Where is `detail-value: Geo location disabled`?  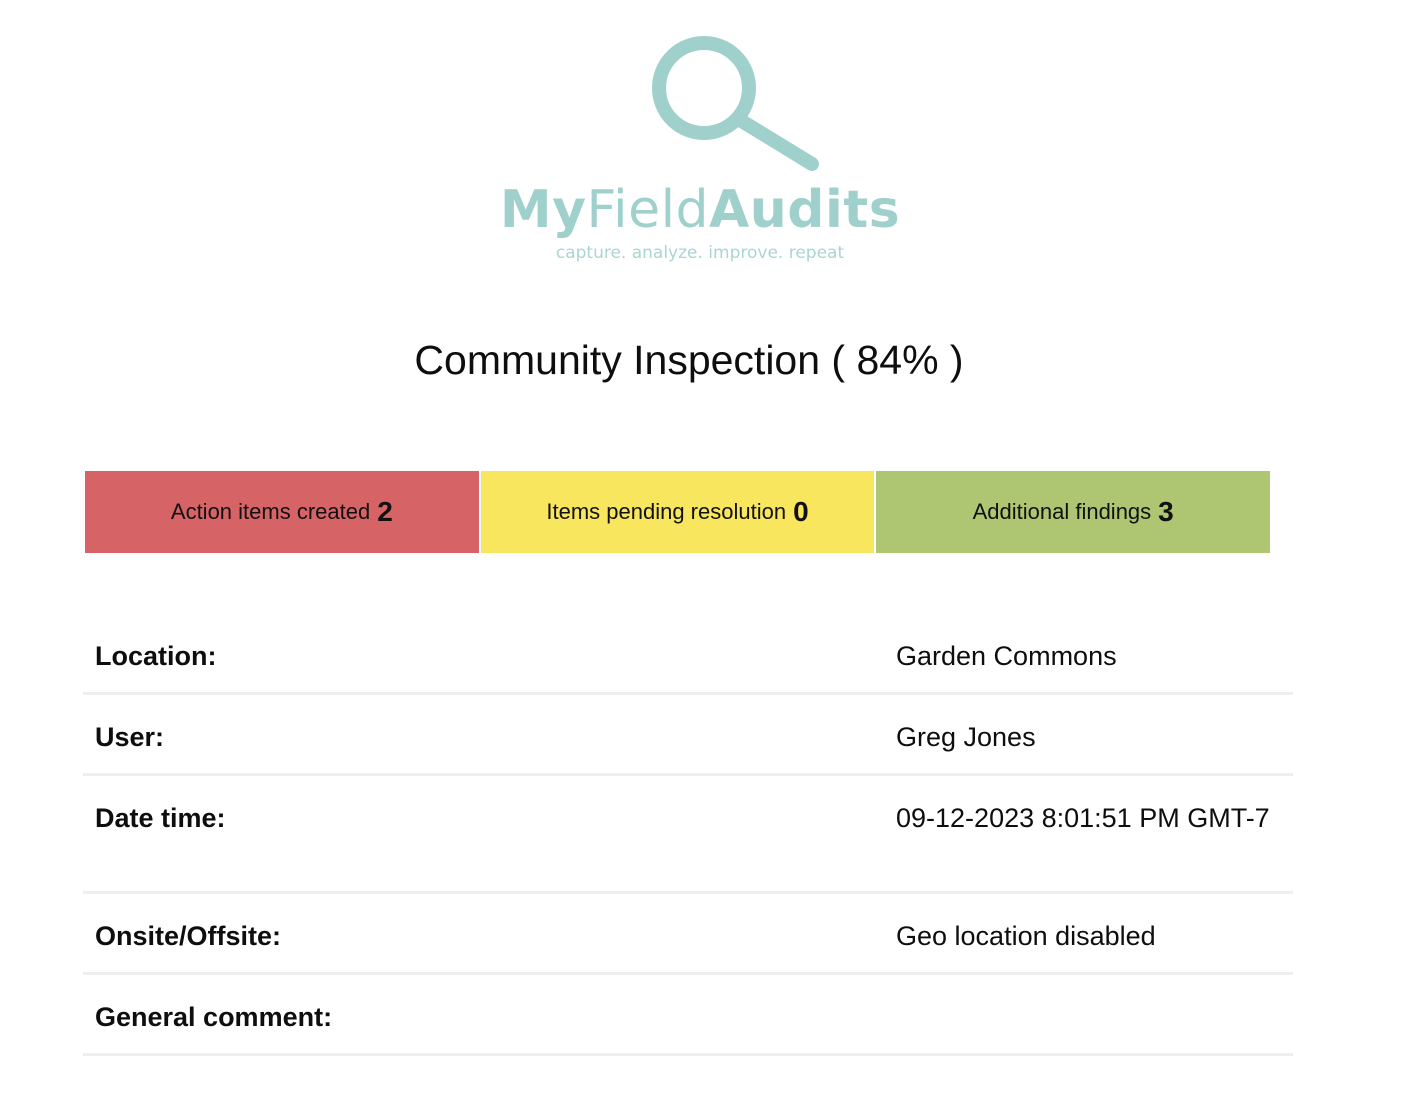
detail-value: Geo location disabled is located at coordinates (1026, 936).